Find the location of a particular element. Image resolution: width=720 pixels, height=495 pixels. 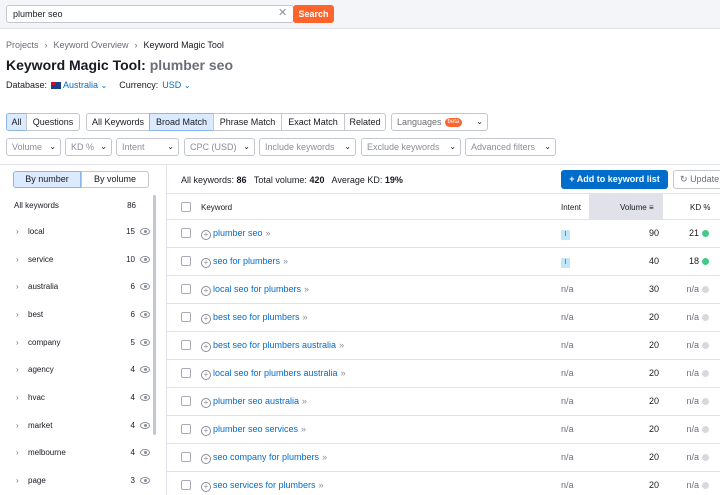

sidebar-item: › market 4 is located at coordinates (82, 426).